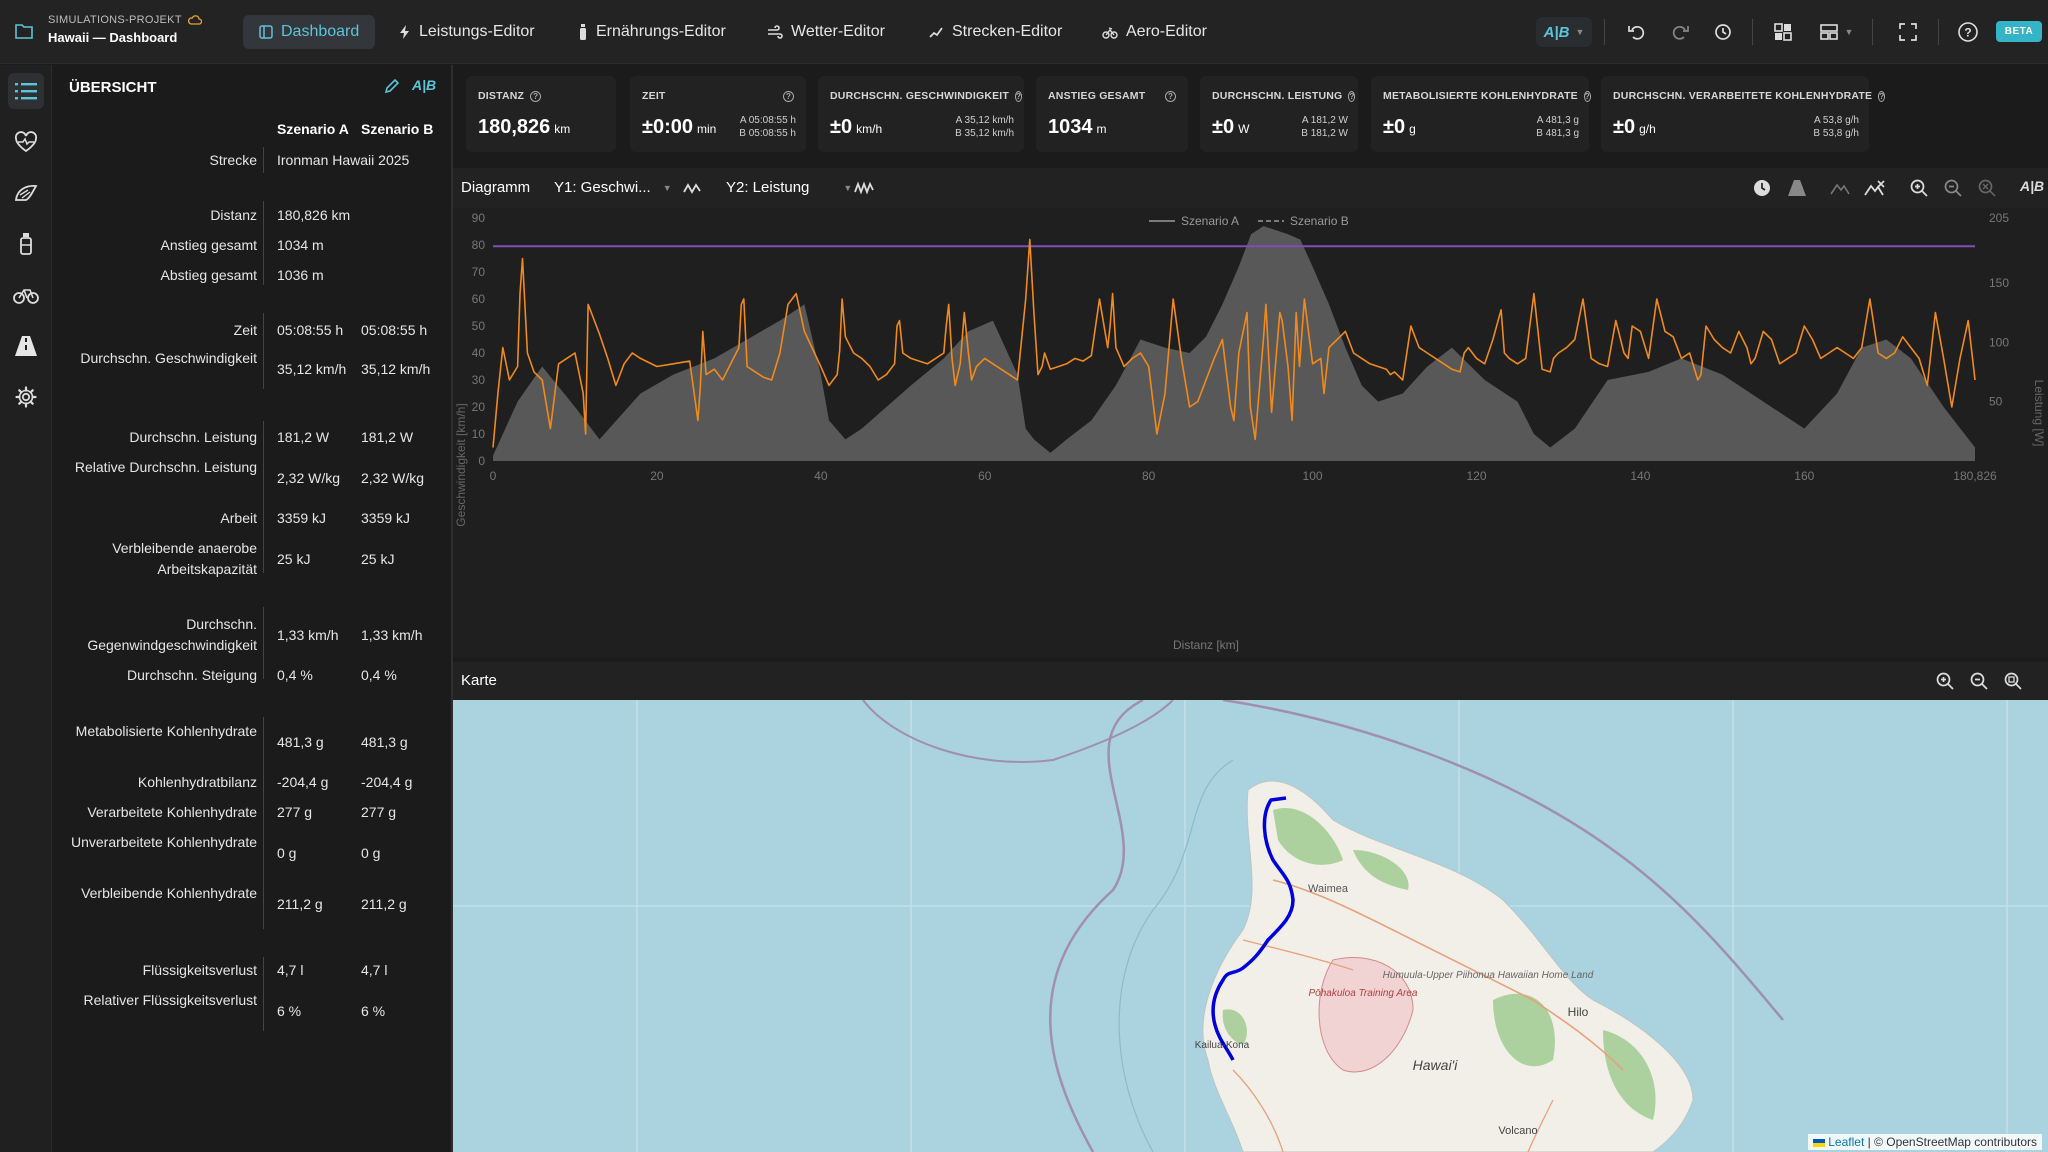  Describe the element at coordinates (1762, 188) in the screenshot. I see `time-axis-icon` at that location.